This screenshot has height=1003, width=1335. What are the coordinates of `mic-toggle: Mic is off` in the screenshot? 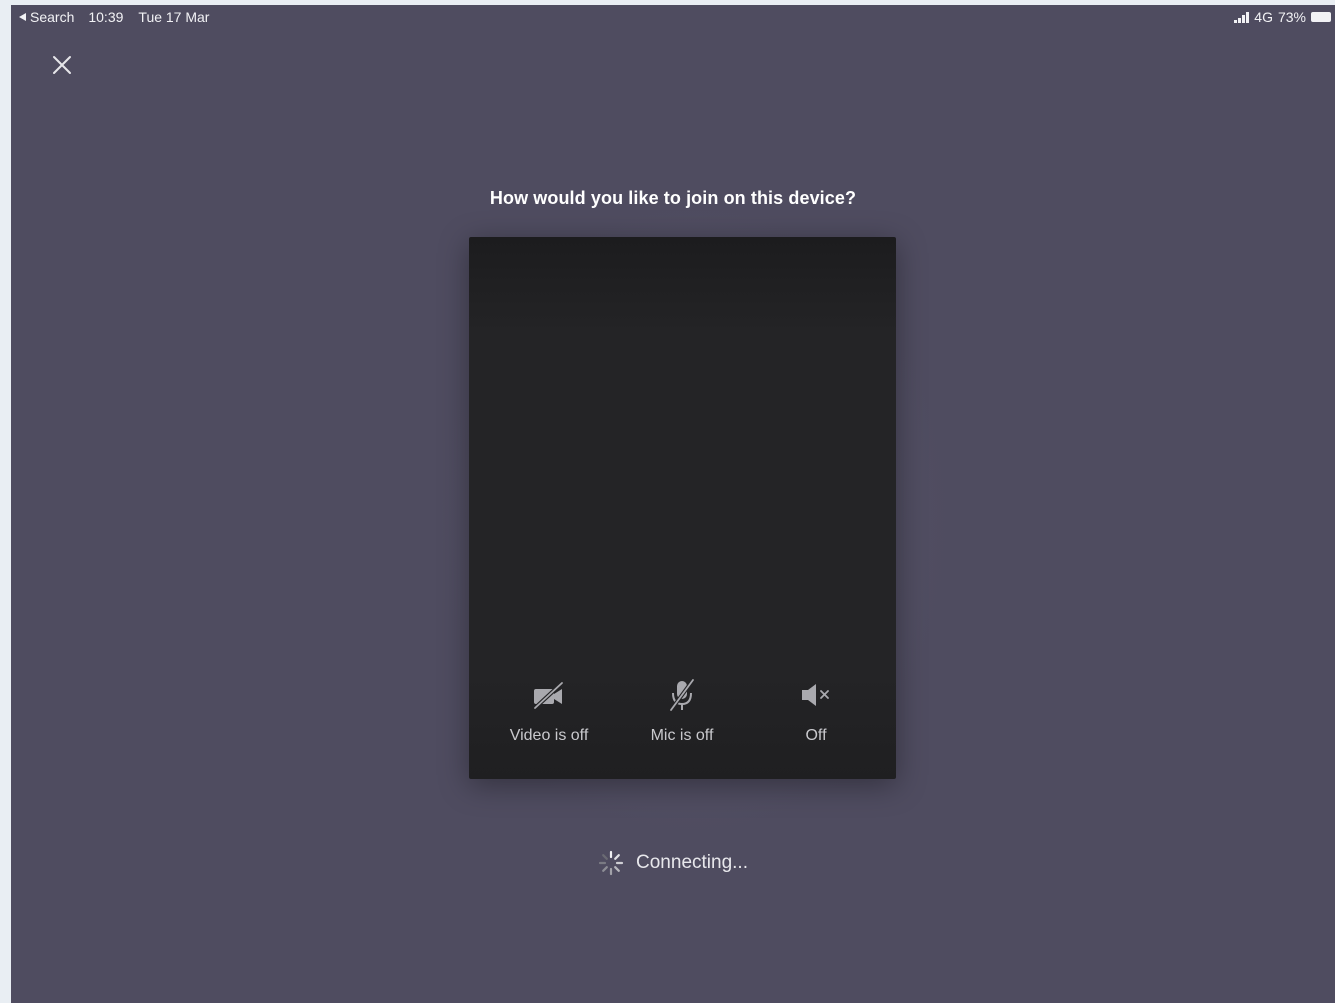 It's located at (682, 710).